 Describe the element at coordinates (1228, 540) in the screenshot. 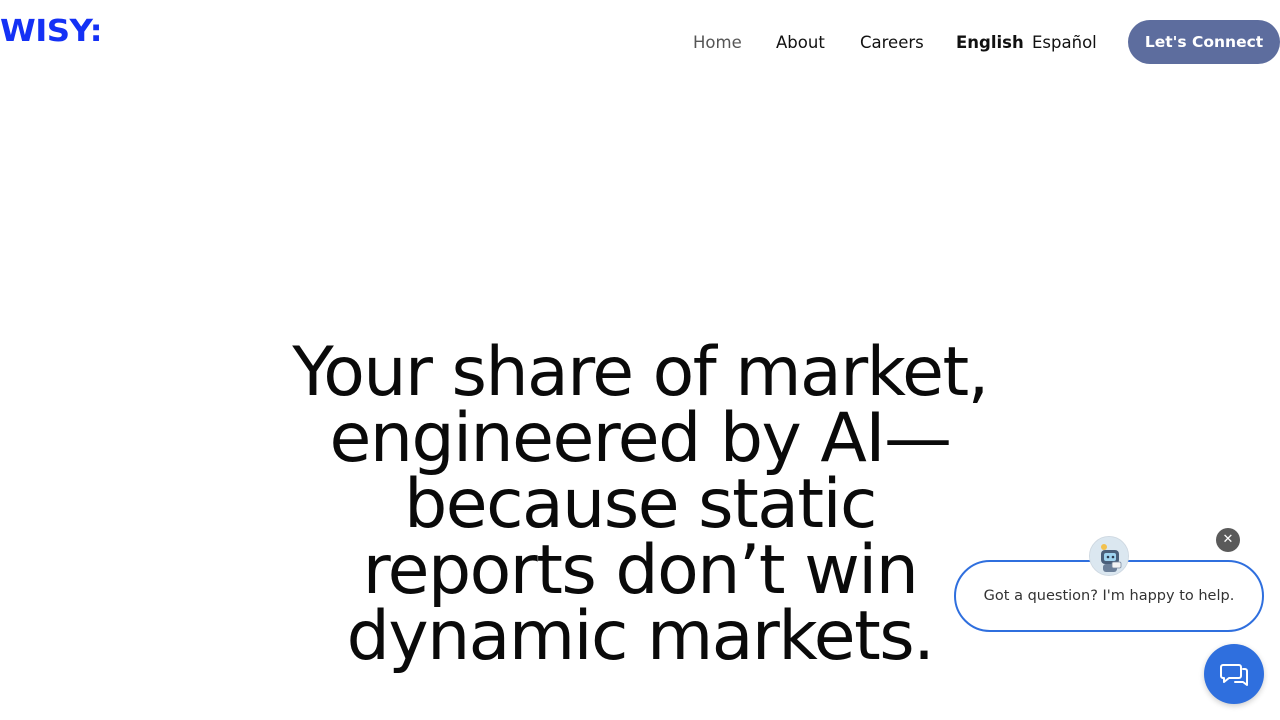

I see `chat-close-icon: ✕` at that location.